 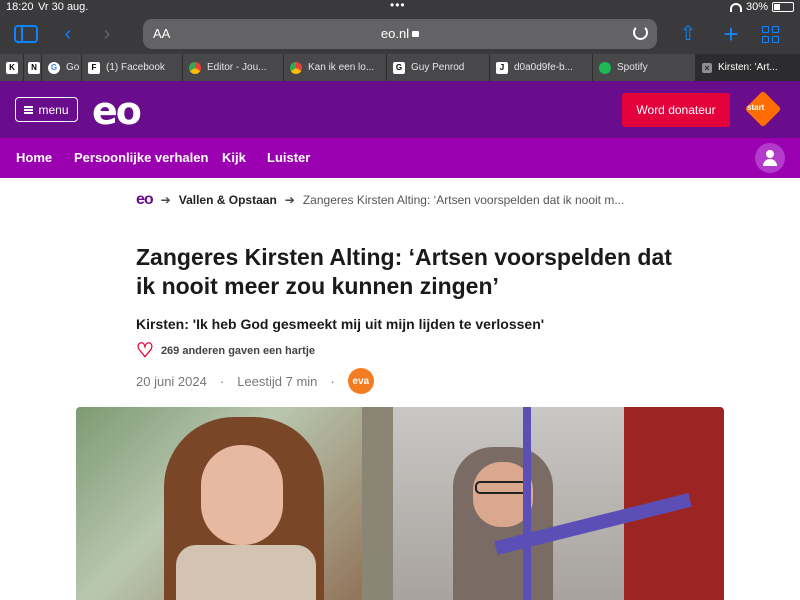 What do you see at coordinates (688, 34) in the screenshot?
I see `share-icon: ⇧` at bounding box center [688, 34].